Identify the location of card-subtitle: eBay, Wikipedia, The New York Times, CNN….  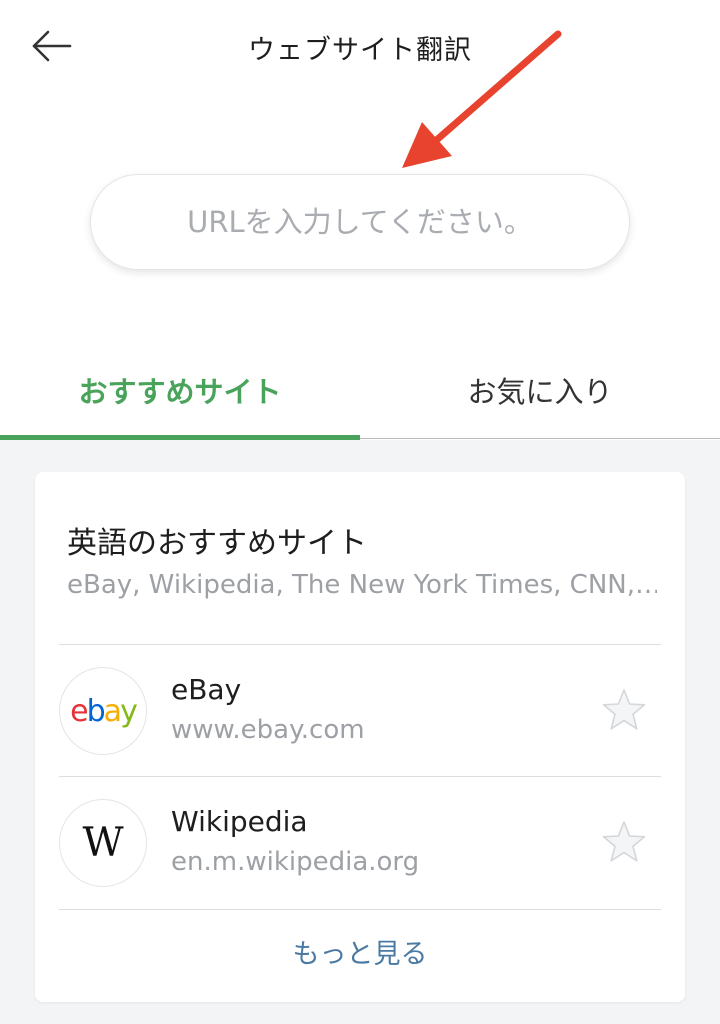
(362, 585).